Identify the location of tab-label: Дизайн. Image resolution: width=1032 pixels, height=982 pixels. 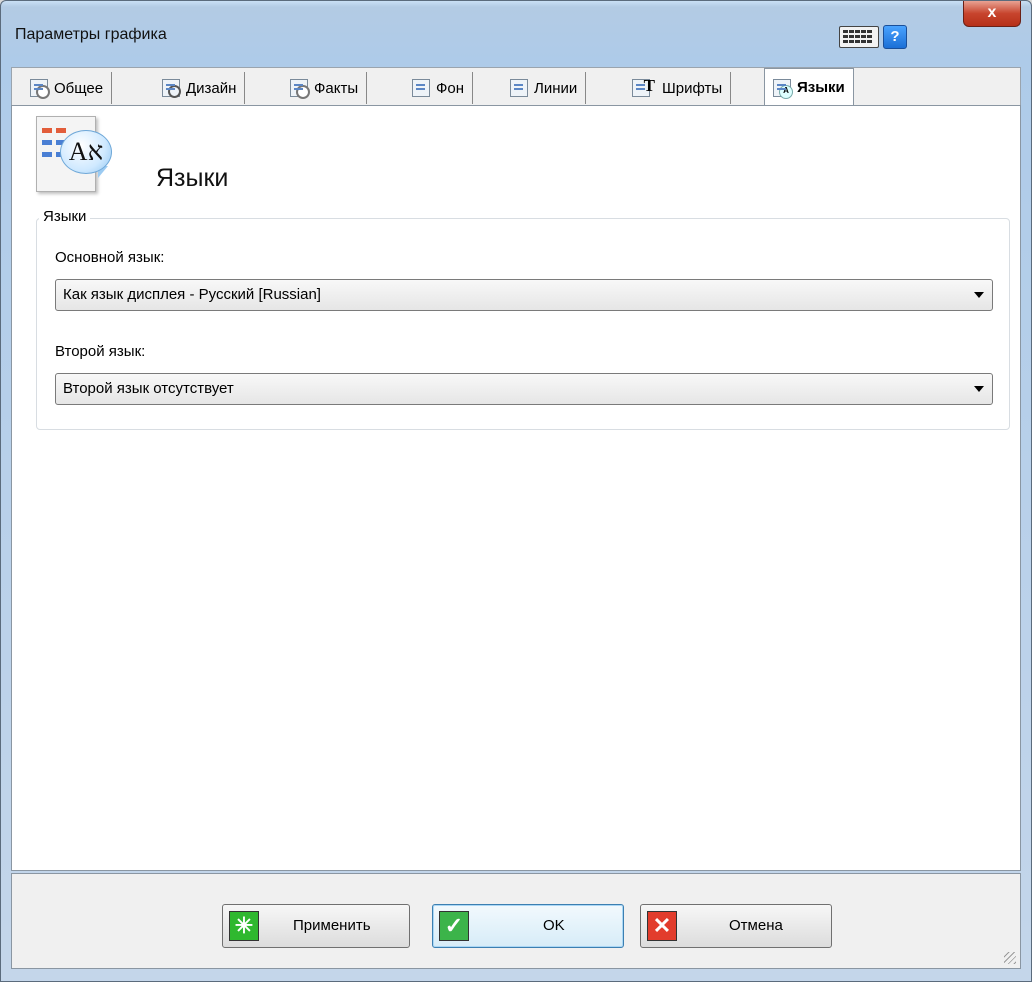
(211, 88).